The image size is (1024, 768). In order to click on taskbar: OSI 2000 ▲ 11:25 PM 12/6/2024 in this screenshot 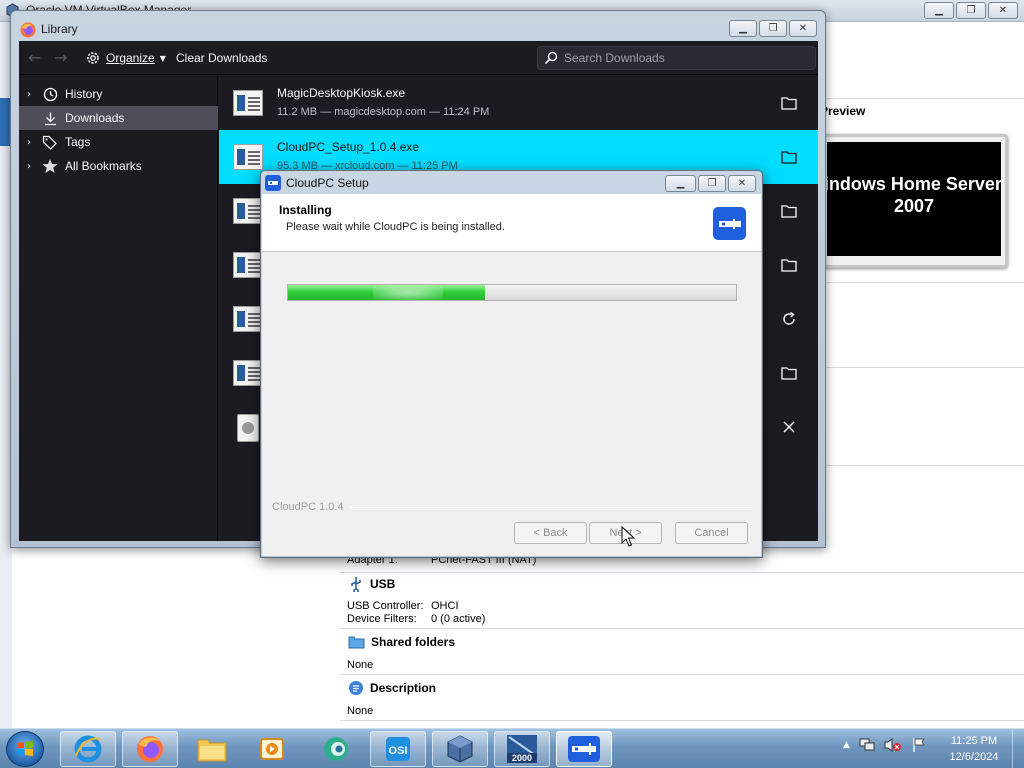, I will do `click(512, 748)`.